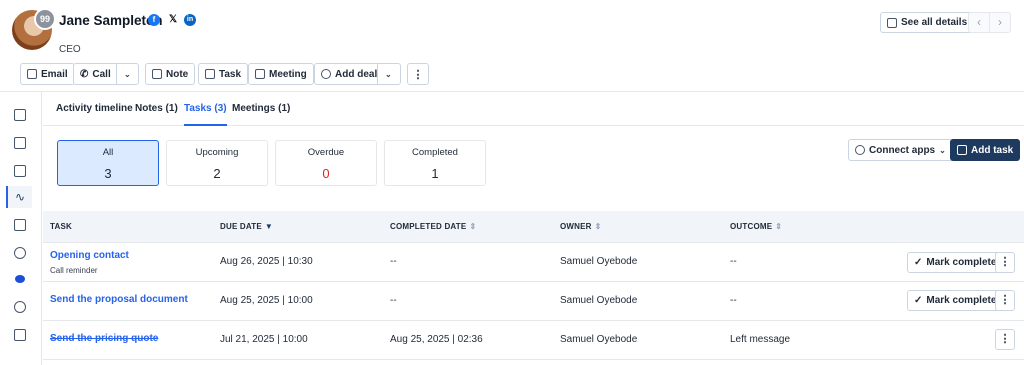 This screenshot has width=1024, height=365. Describe the element at coordinates (288, 74) in the screenshot. I see `meeting-button-label: Meeting` at that location.